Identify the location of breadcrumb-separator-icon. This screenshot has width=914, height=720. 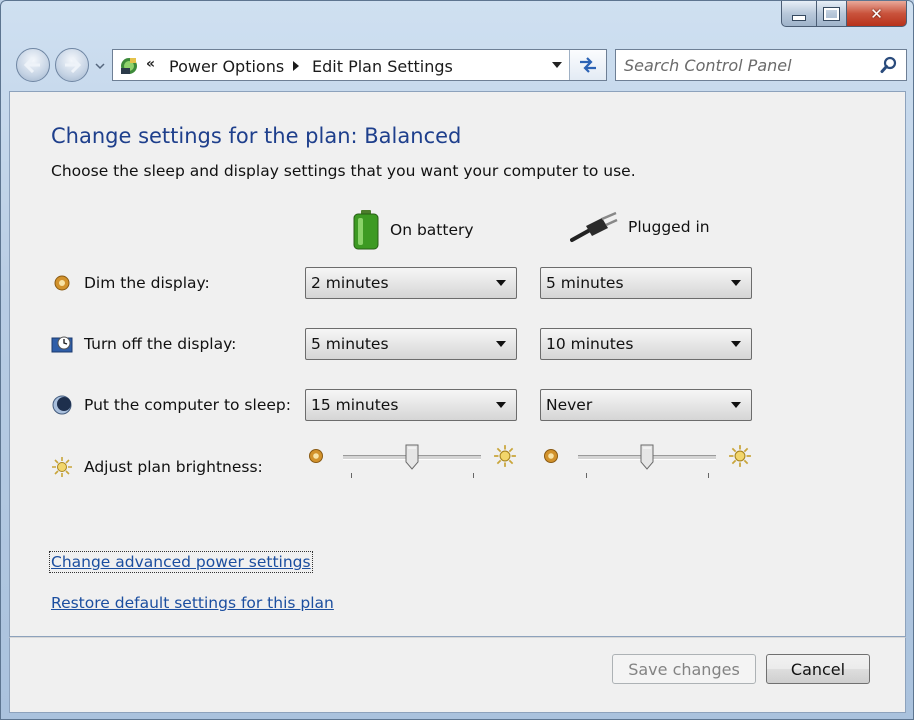
(296, 66).